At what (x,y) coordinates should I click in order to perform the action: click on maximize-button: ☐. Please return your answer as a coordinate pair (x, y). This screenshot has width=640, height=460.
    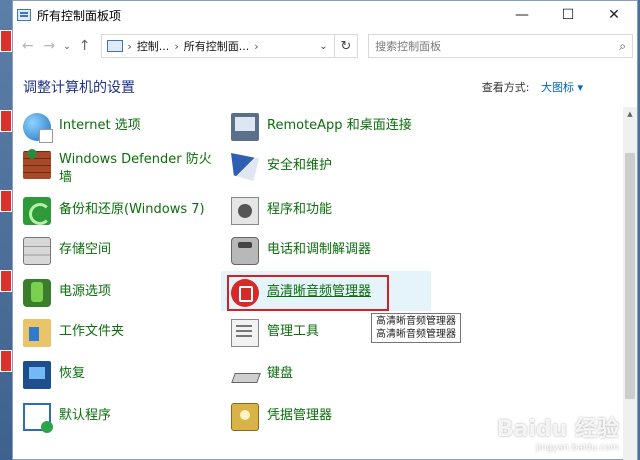
    Looking at the image, I should click on (568, 15).